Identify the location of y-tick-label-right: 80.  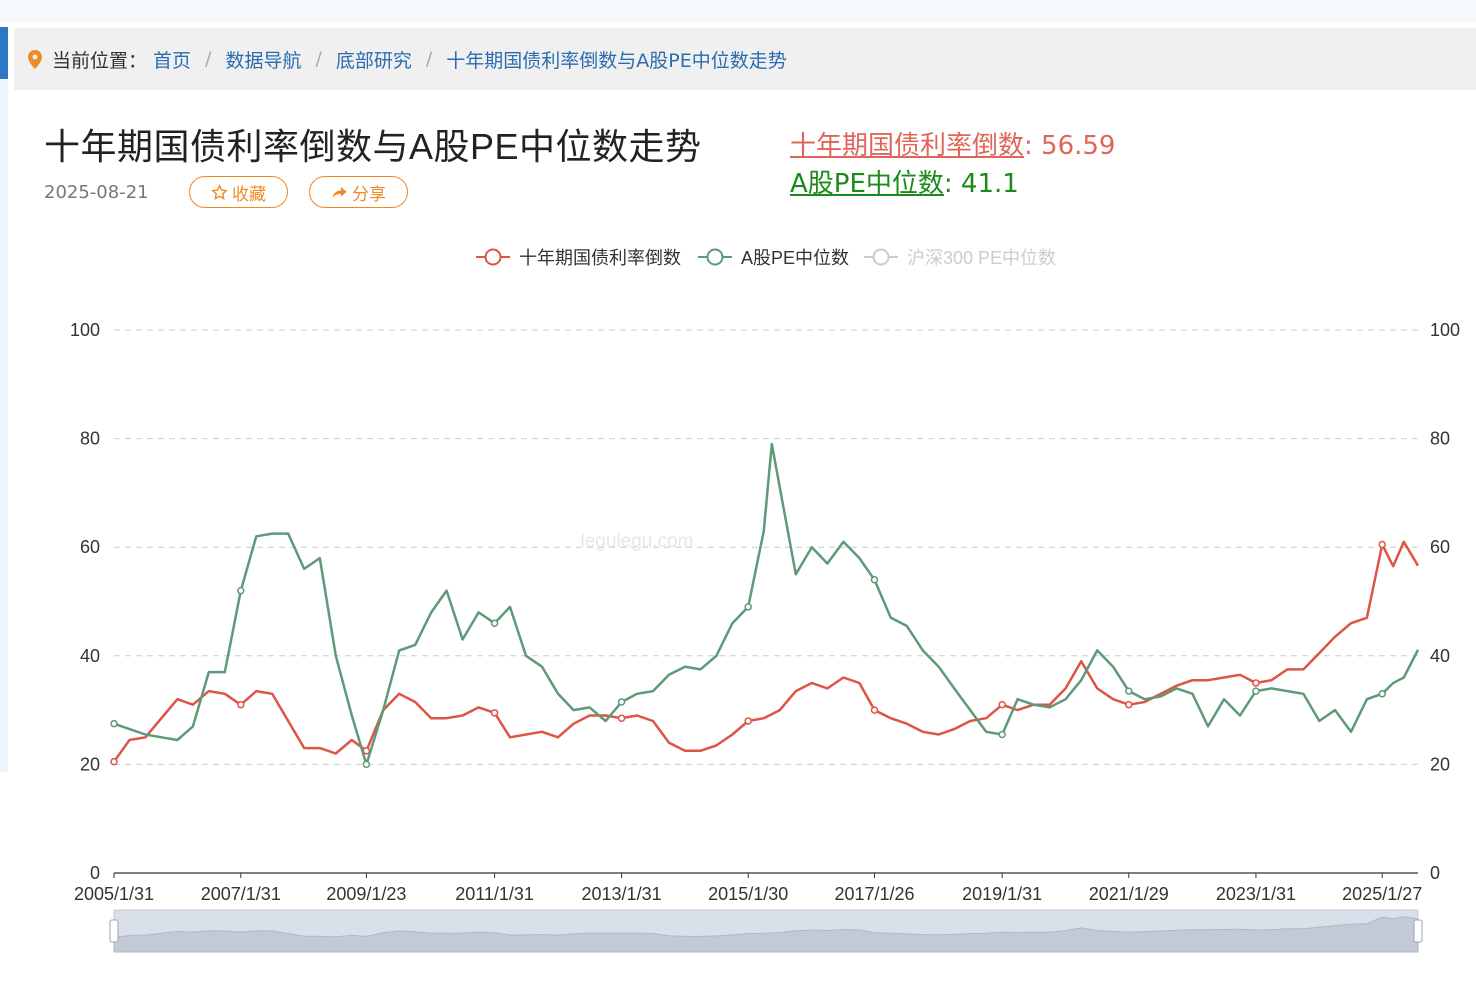
(1440, 439).